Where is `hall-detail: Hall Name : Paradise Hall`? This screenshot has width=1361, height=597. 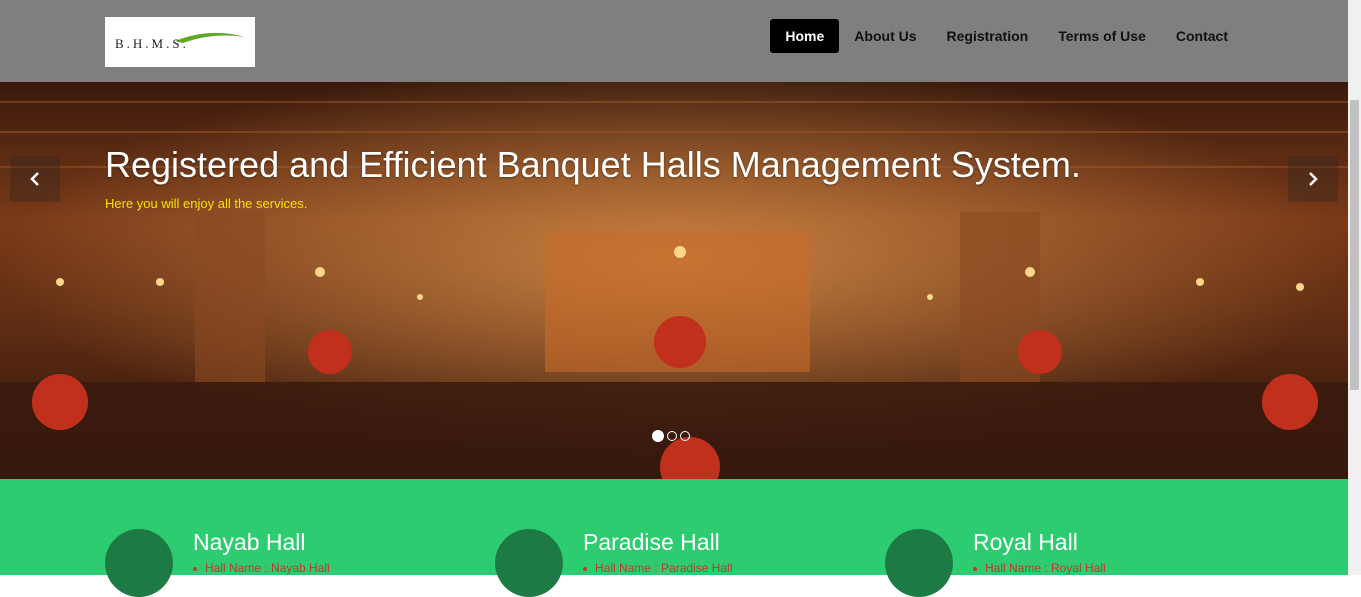 hall-detail: Hall Name : Paradise Hall is located at coordinates (657, 568).